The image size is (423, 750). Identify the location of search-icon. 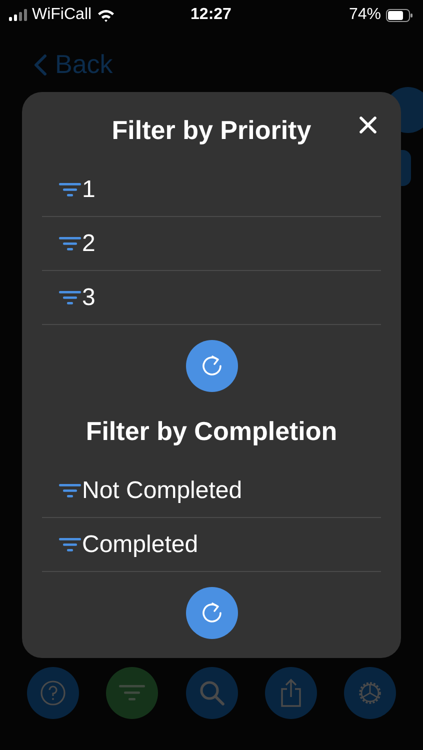
(211, 693).